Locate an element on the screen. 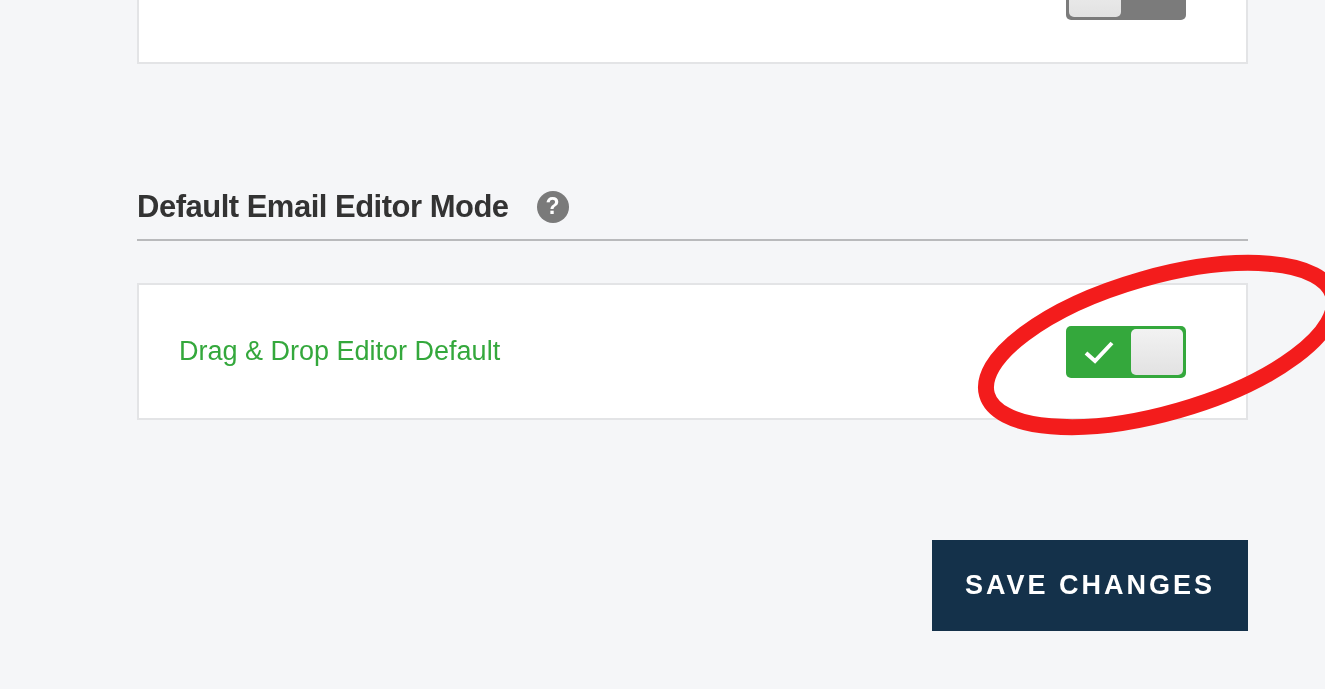 The width and height of the screenshot is (1325, 689). section-title: Default Email Editor Mode is located at coordinates (323, 207).